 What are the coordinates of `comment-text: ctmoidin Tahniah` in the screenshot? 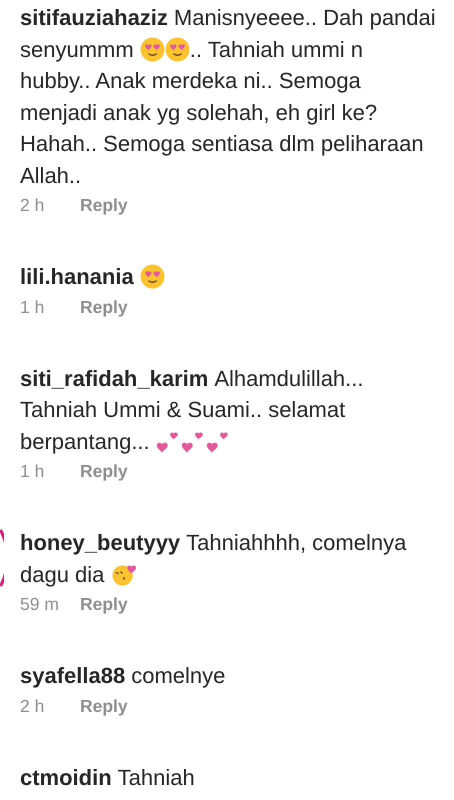 It's located at (108, 778).